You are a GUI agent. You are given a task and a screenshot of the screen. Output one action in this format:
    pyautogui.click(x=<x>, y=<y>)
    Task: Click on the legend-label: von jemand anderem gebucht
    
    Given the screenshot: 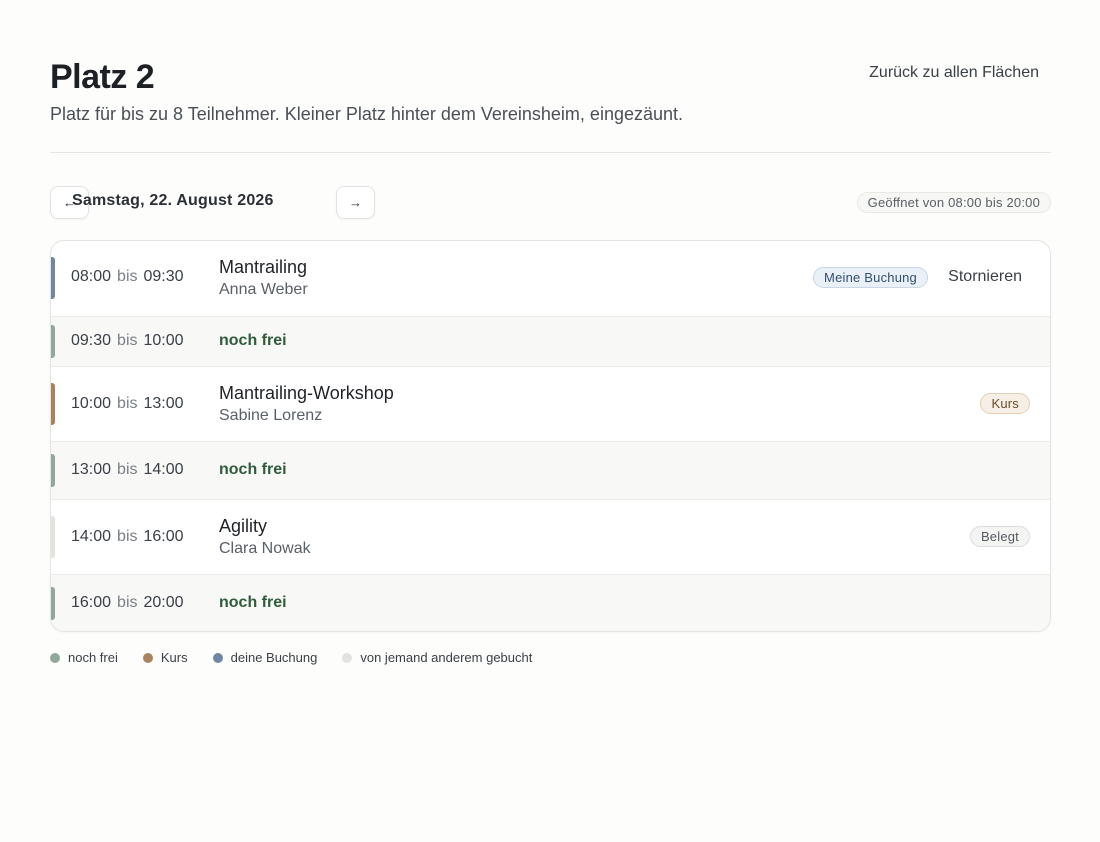 What is the action you would take?
    pyautogui.click(x=446, y=657)
    